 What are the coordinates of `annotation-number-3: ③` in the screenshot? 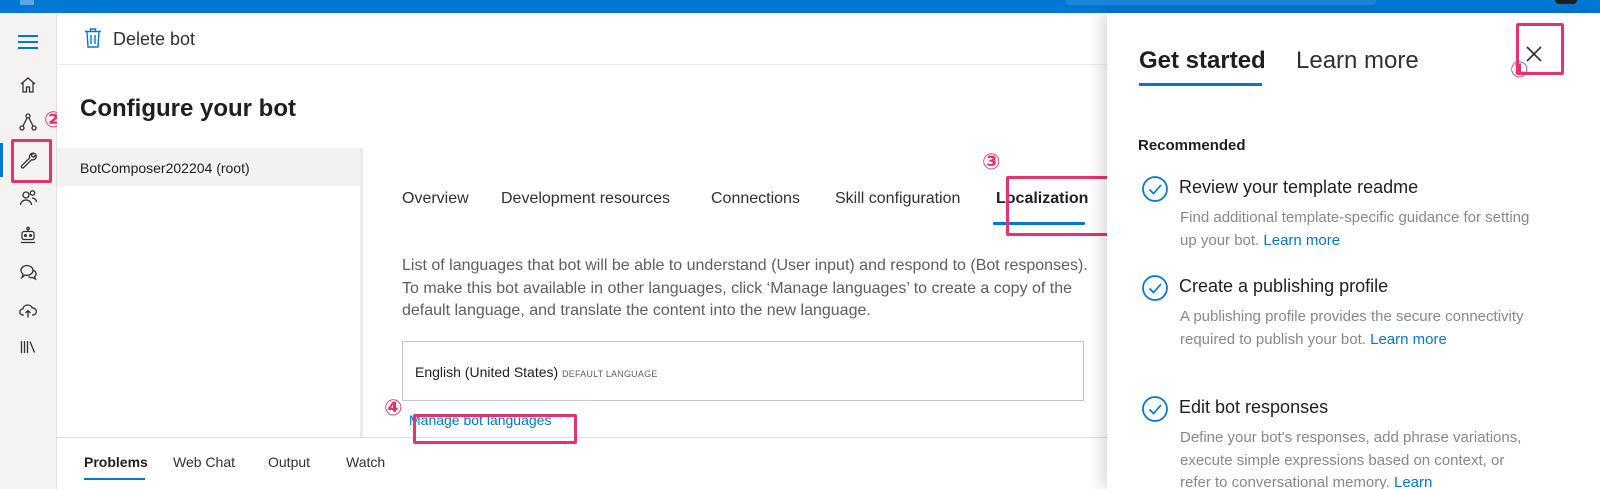 It's located at (991, 162).